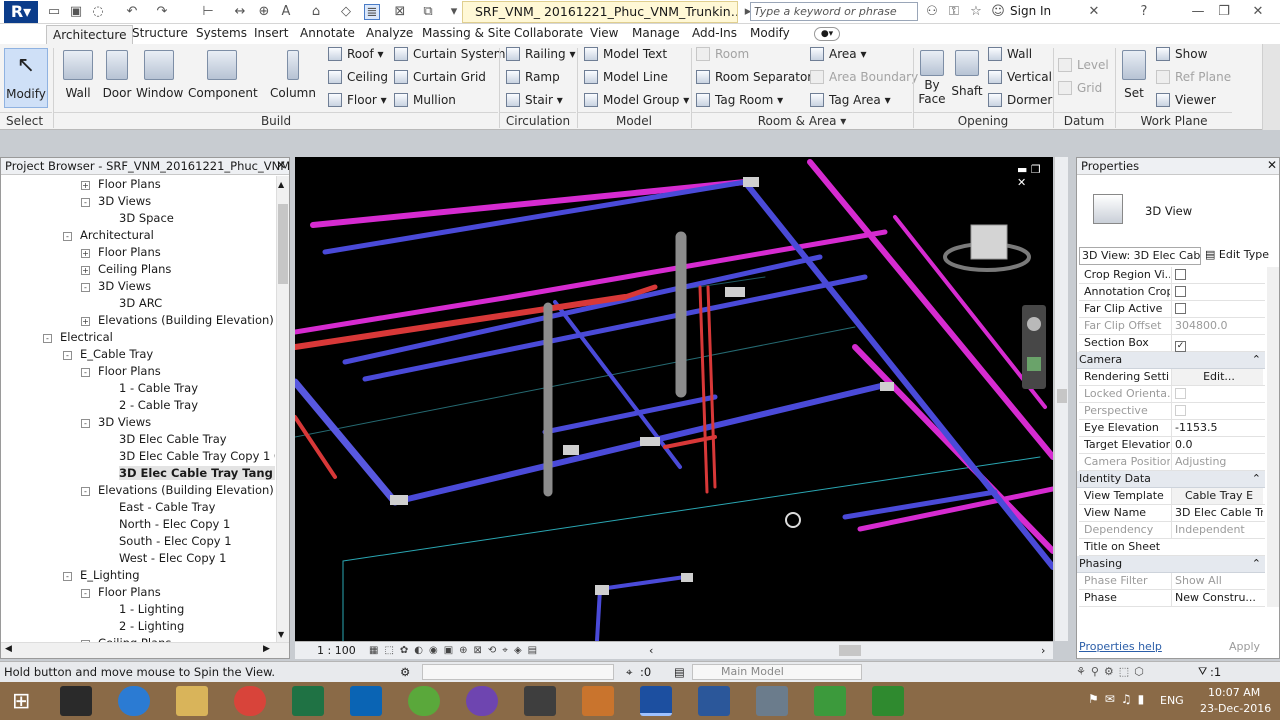  What do you see at coordinates (357, 100) in the screenshot?
I see `floor-button: Floor ▾` at bounding box center [357, 100].